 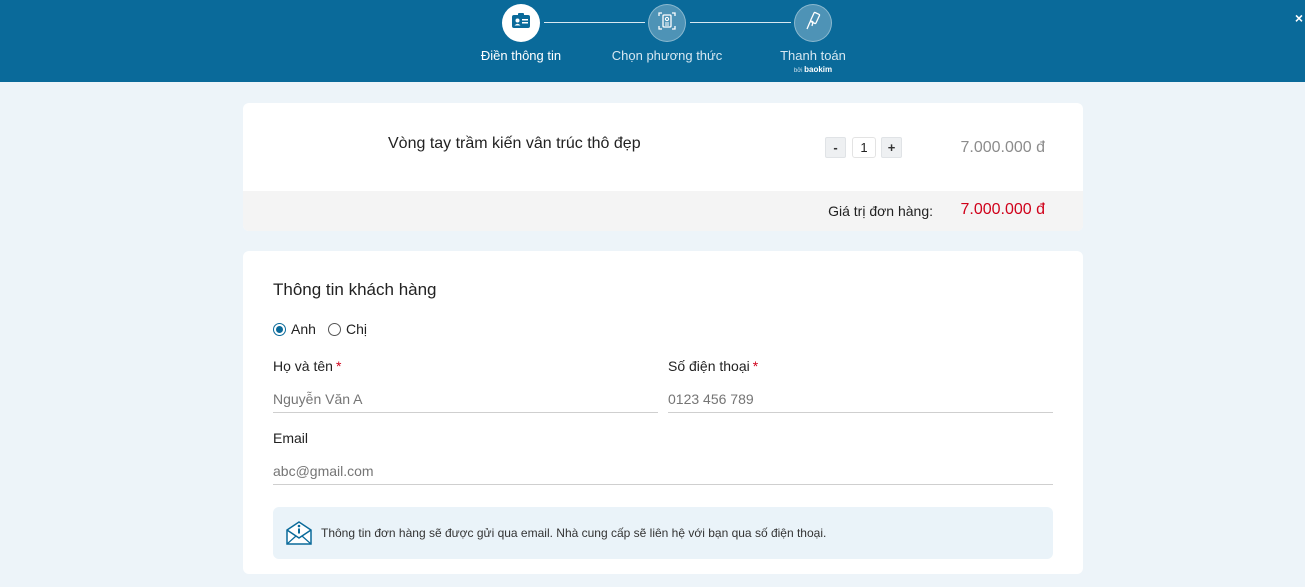 I want to click on full-name-input, so click(x=465, y=399).